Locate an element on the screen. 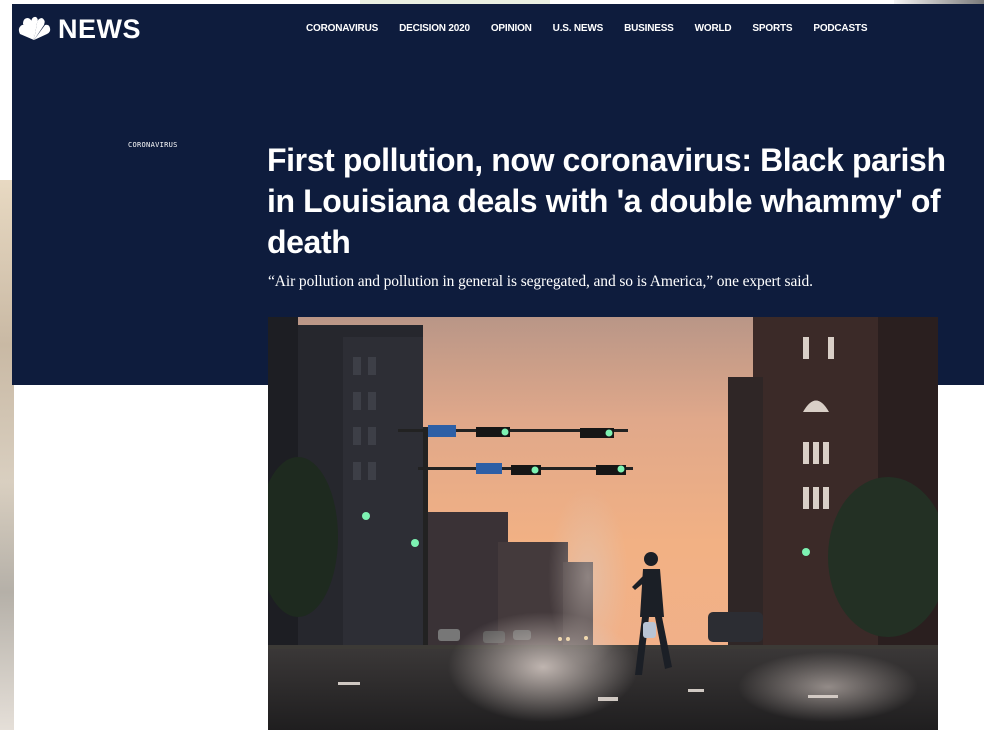 The width and height of the screenshot is (984, 730). site-logo: NEWS is located at coordinates (78, 29).